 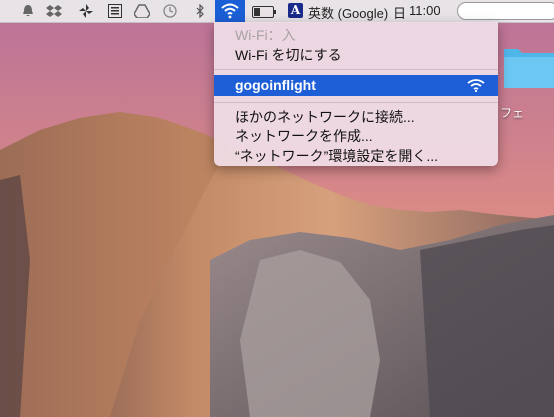 I want to click on clock-time: 11:00, so click(x=425, y=10).